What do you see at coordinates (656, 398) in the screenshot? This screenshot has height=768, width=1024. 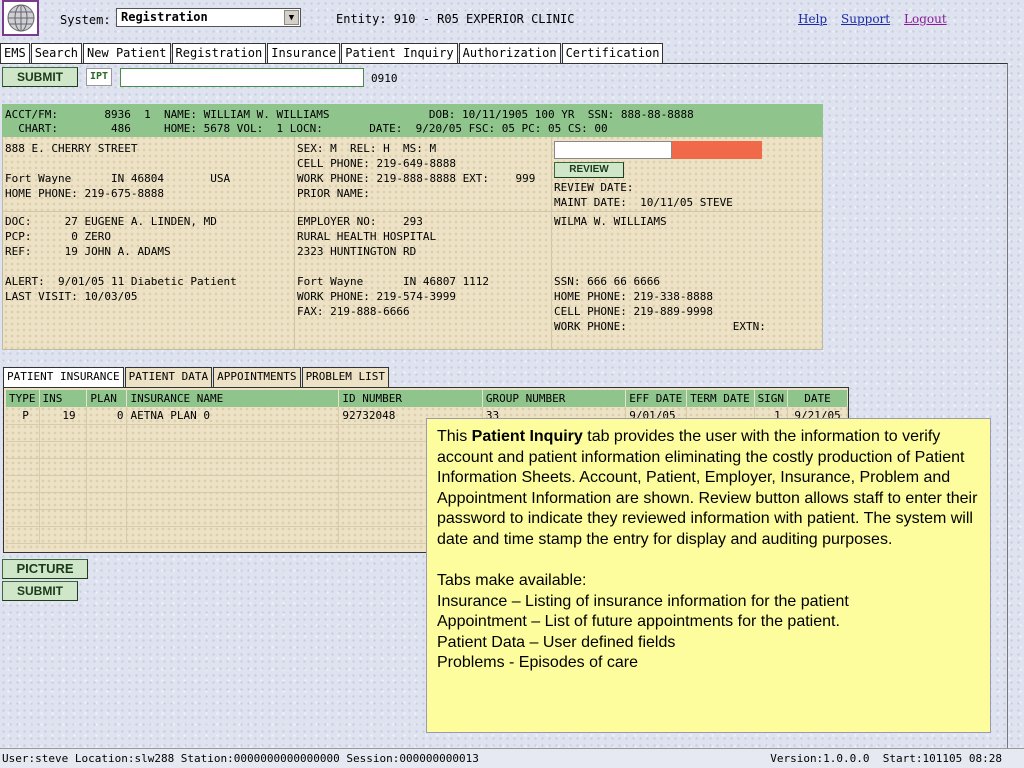 I see `column-header: EFF DATE` at bounding box center [656, 398].